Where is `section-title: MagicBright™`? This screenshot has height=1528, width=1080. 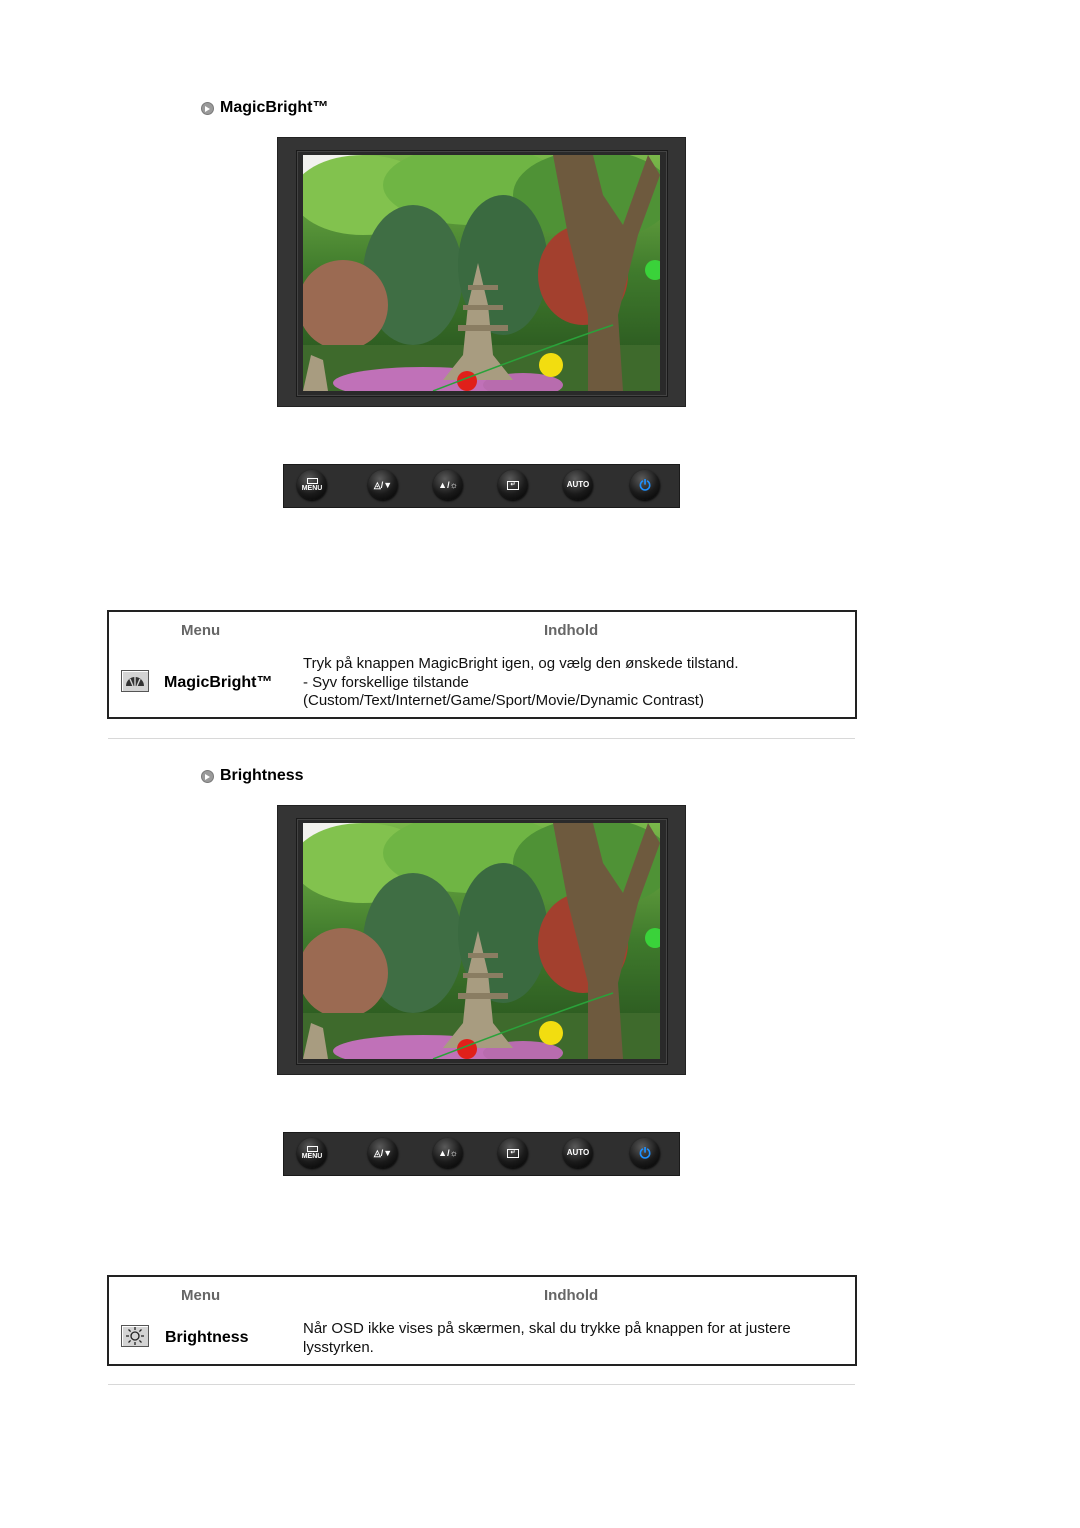 section-title: MagicBright™ is located at coordinates (274, 107).